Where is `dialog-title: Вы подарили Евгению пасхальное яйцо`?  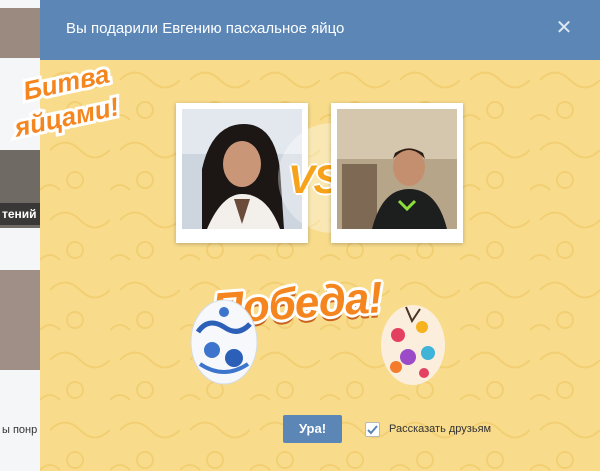
dialog-title: Вы подарили Евгению пасхальное яйцо is located at coordinates (205, 28).